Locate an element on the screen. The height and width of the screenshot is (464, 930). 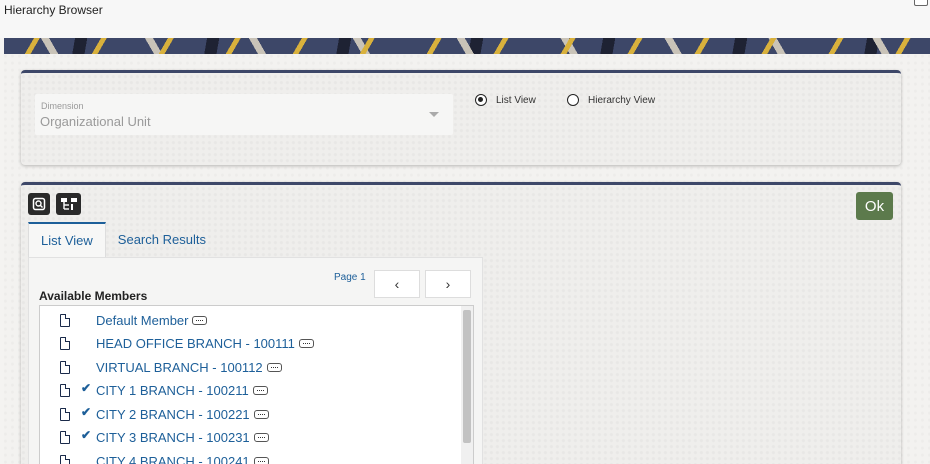
radio-selected-icon is located at coordinates (481, 100).